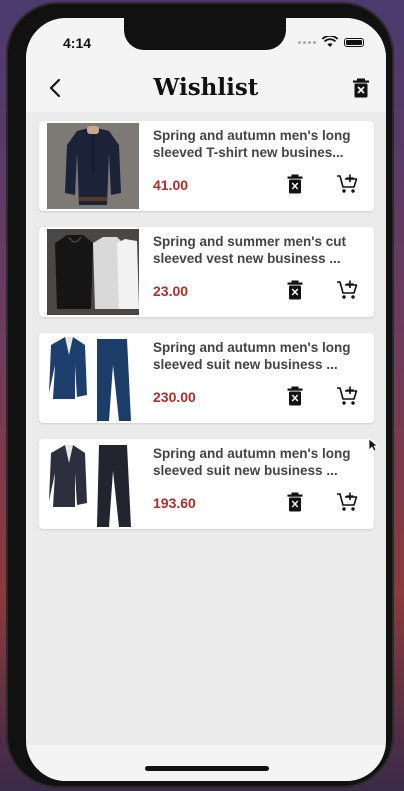  Describe the element at coordinates (373, 445) in the screenshot. I see `mouse-cursor-icon` at that location.